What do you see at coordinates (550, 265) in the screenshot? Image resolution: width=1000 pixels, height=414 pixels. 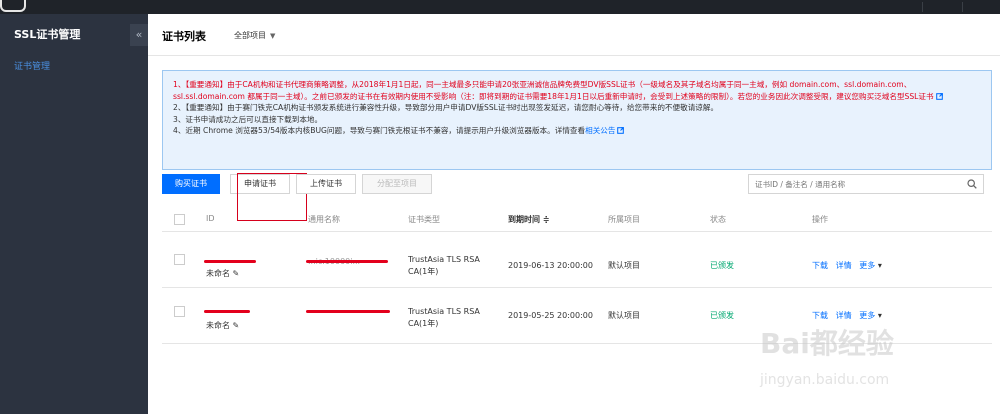 I see `expire-time: 2019-06-13 20:00:00` at bounding box center [550, 265].